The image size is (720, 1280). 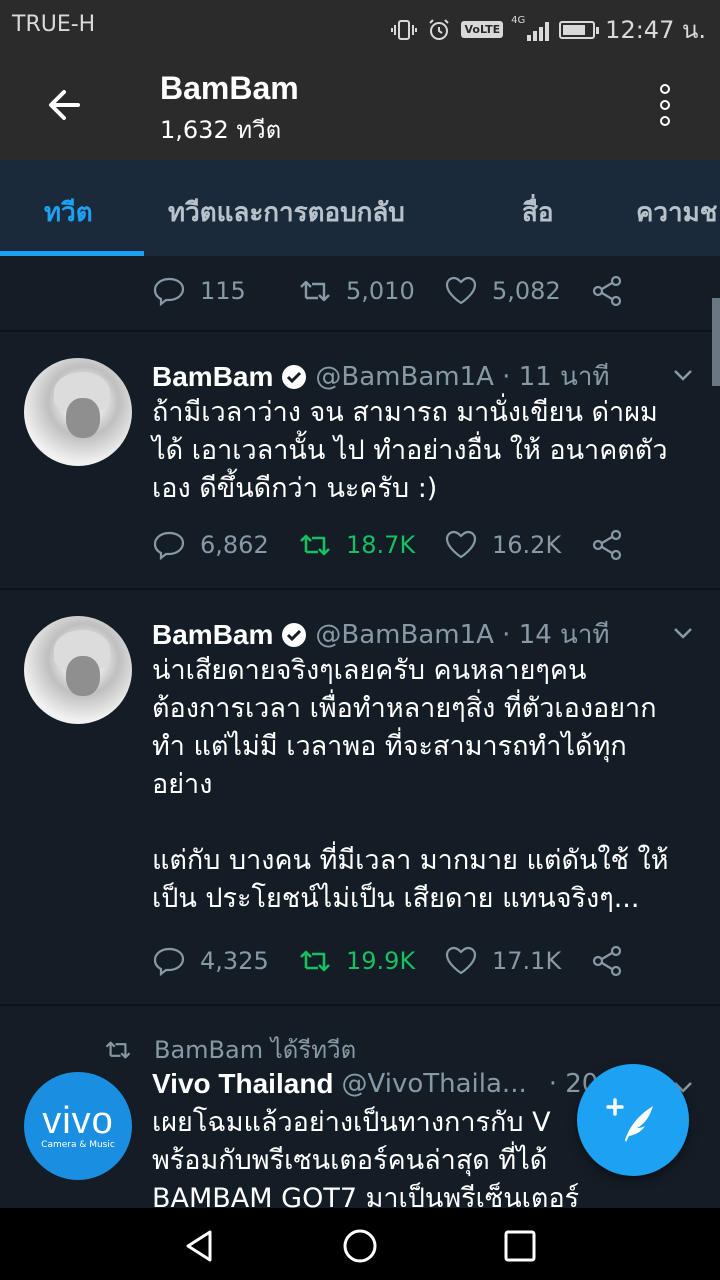 What do you see at coordinates (482, 29) in the screenshot?
I see `volte-badge: VoLTE` at bounding box center [482, 29].